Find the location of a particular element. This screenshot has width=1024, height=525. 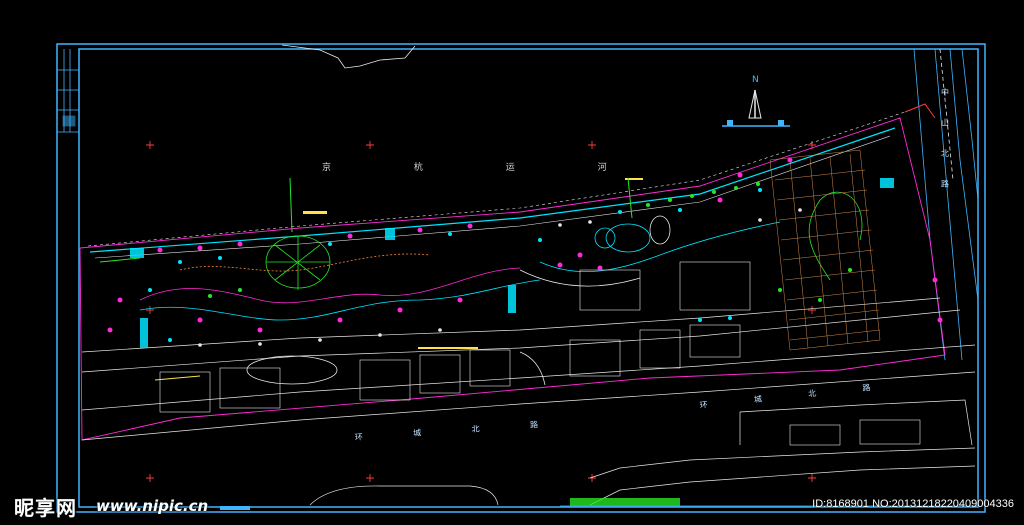

nipic-logo: 昵享网 is located at coordinates (45, 508).